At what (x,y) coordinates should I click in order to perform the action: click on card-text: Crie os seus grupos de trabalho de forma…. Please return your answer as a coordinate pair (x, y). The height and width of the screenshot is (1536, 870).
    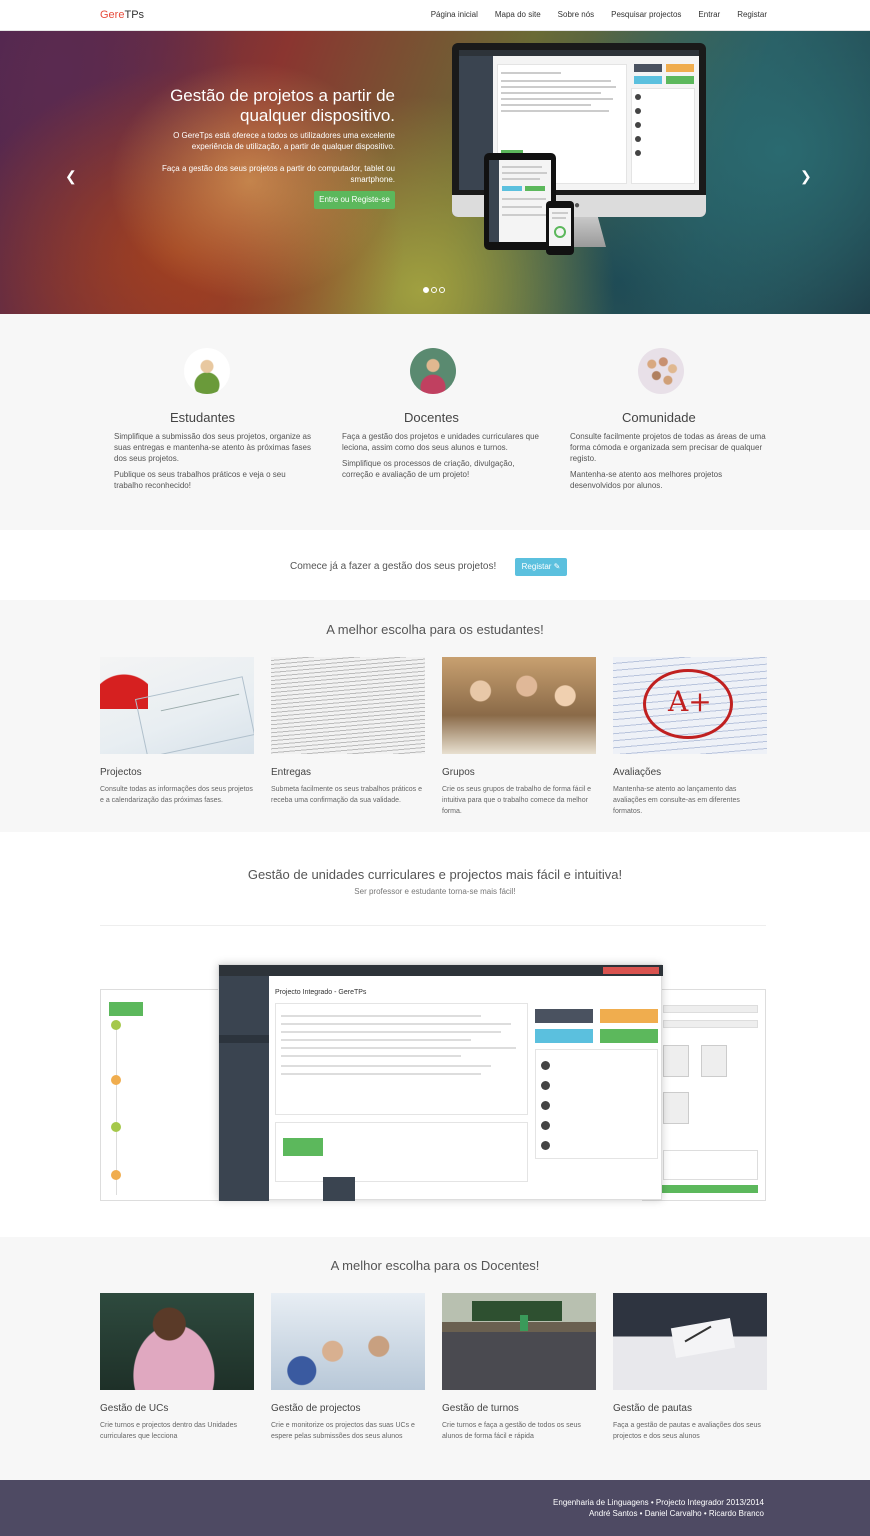
    Looking at the image, I should click on (517, 800).